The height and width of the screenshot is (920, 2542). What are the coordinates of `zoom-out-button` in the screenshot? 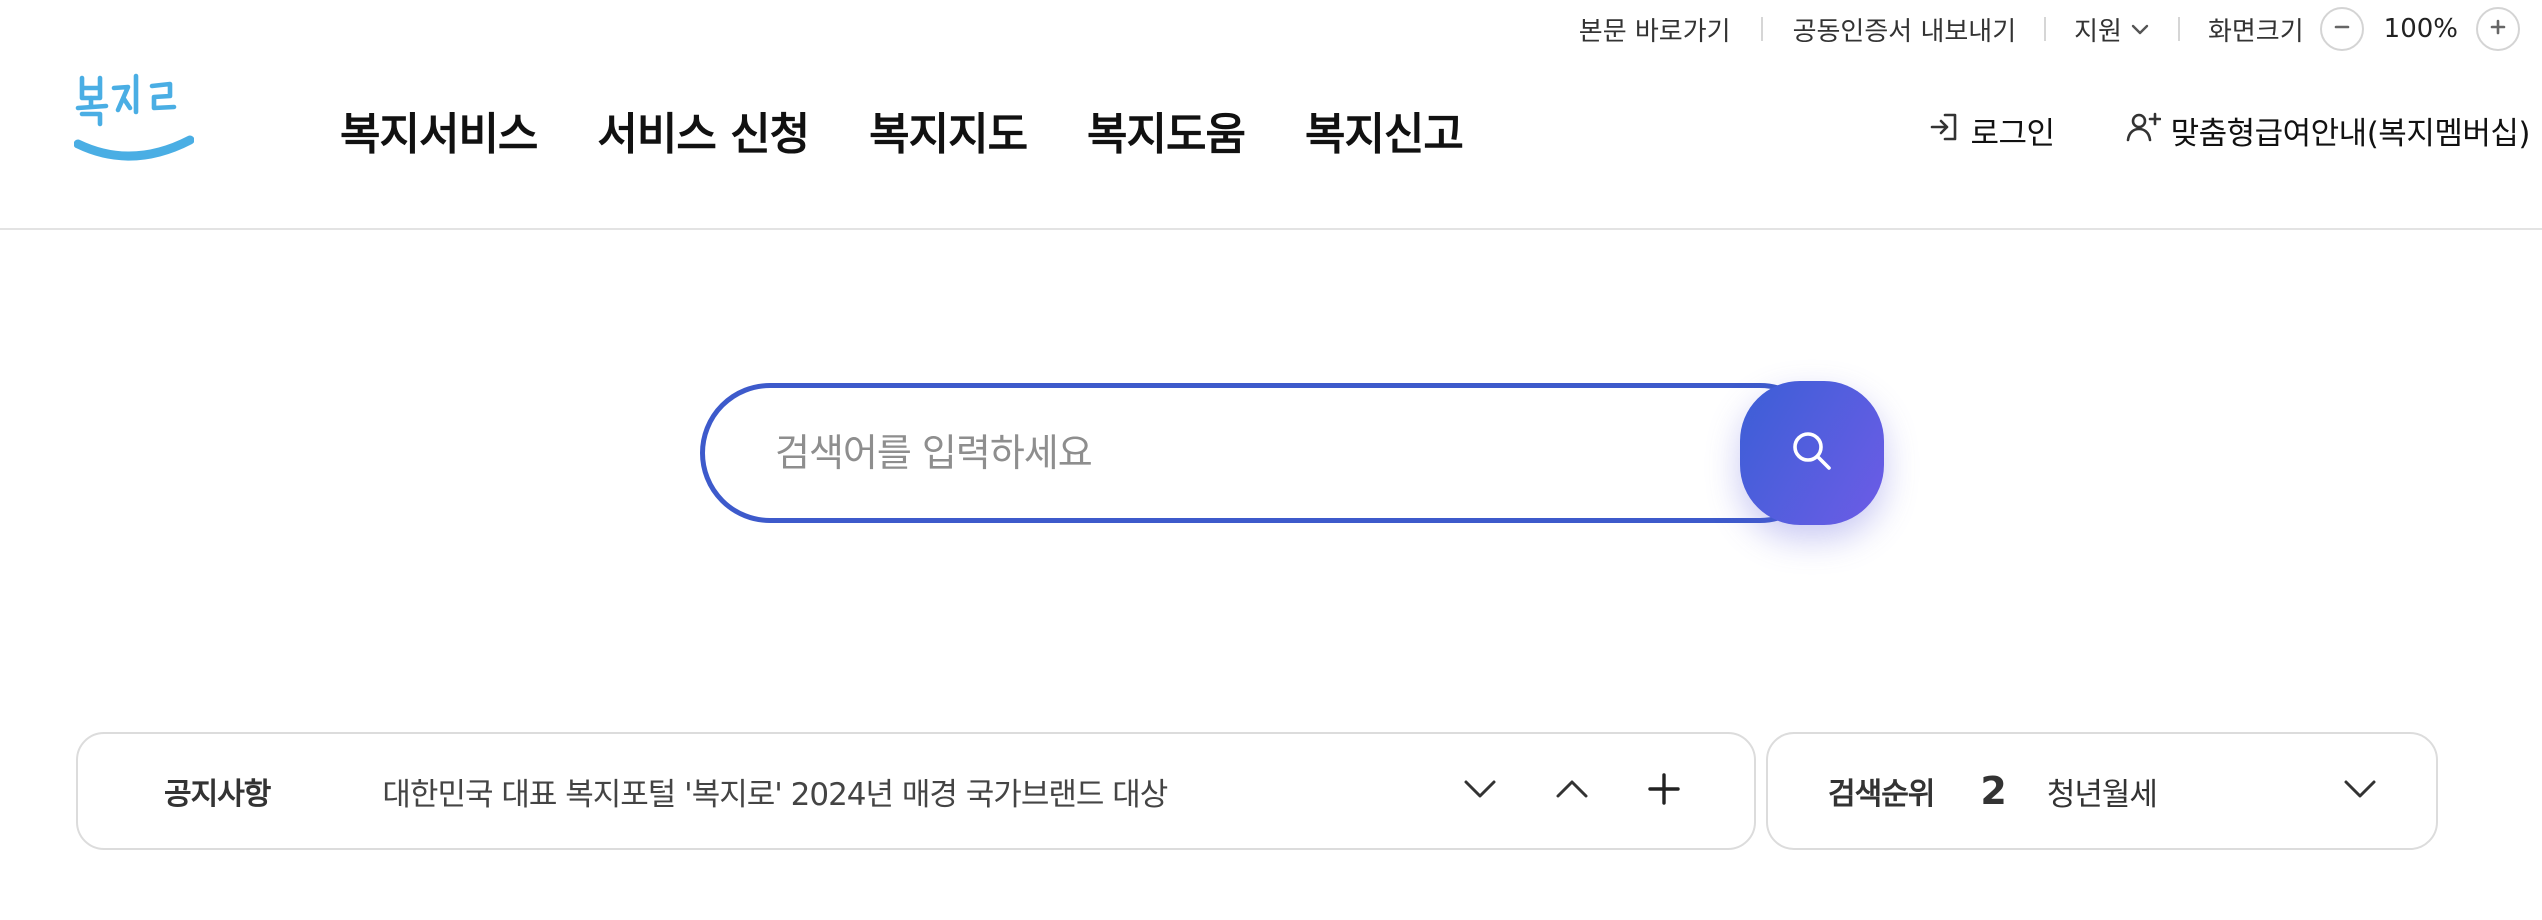 It's located at (2341, 29).